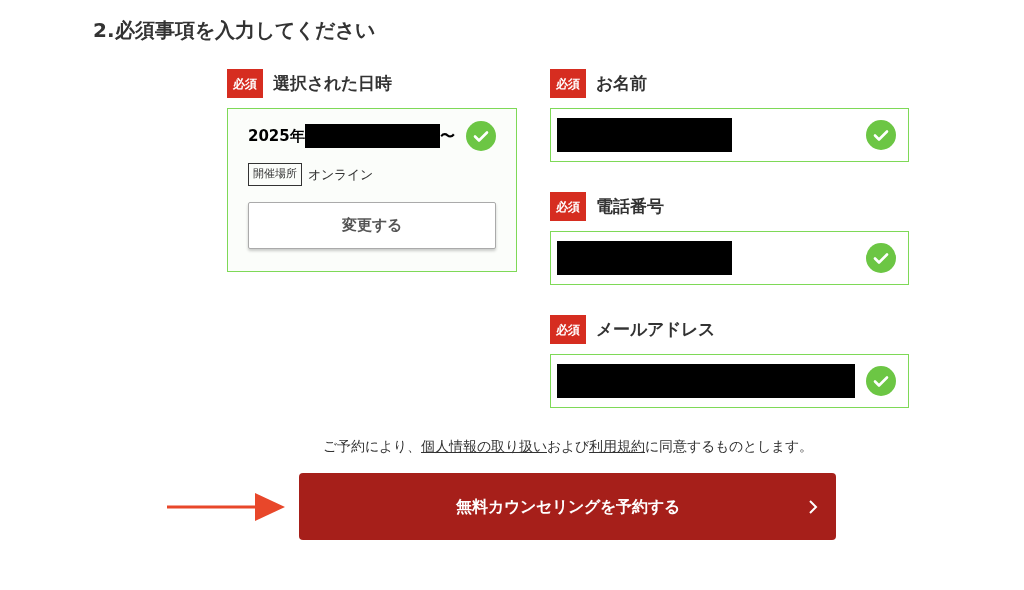 Image resolution: width=1024 pixels, height=590 pixels. Describe the element at coordinates (655, 329) in the screenshot. I see `field-label: メールアドレス` at that location.